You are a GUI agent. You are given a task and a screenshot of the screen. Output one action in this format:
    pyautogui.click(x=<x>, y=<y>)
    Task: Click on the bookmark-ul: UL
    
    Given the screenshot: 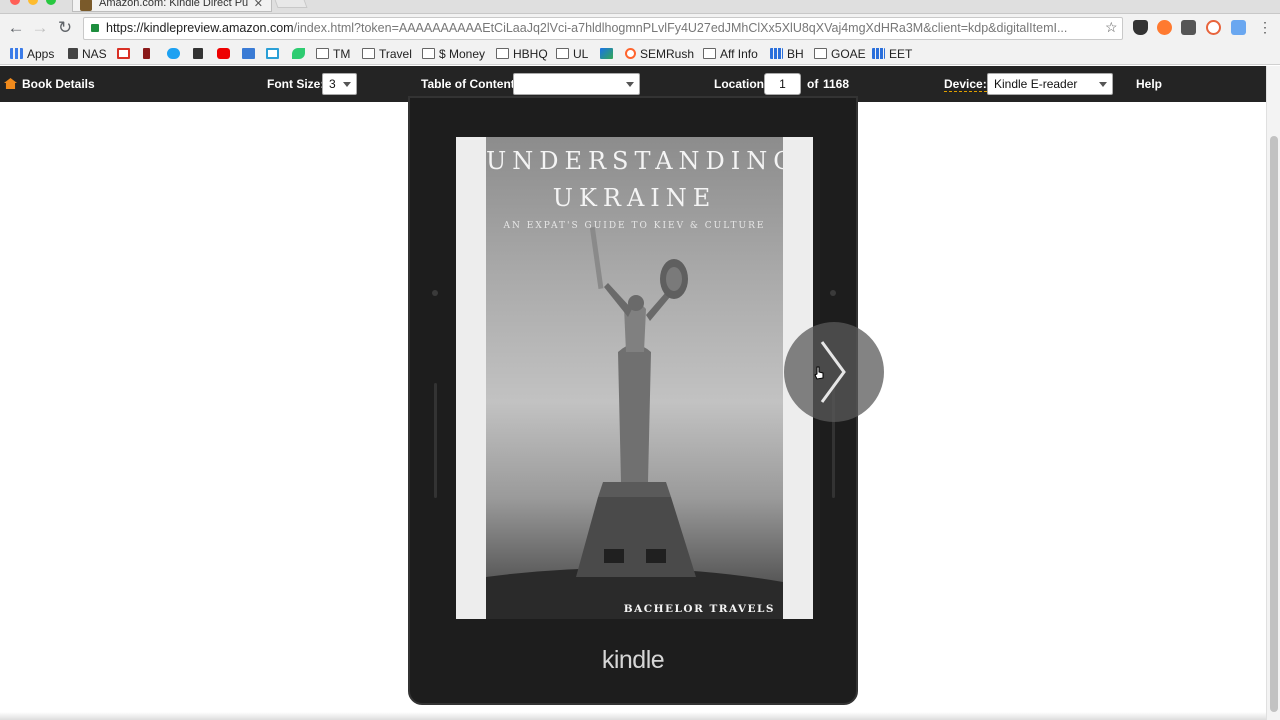 What is the action you would take?
    pyautogui.click(x=572, y=54)
    